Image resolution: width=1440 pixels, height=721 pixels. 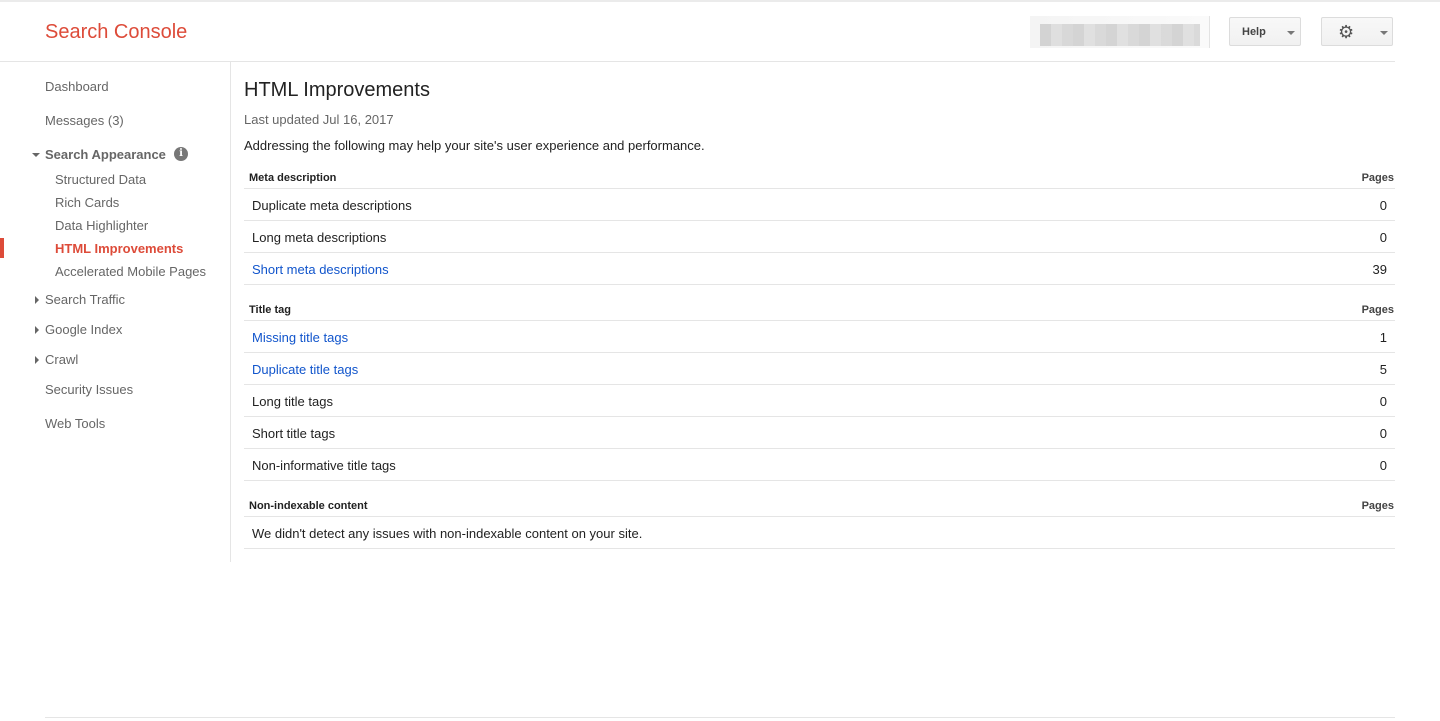 What do you see at coordinates (292, 401) in the screenshot?
I see `issue-label: Long title tags` at bounding box center [292, 401].